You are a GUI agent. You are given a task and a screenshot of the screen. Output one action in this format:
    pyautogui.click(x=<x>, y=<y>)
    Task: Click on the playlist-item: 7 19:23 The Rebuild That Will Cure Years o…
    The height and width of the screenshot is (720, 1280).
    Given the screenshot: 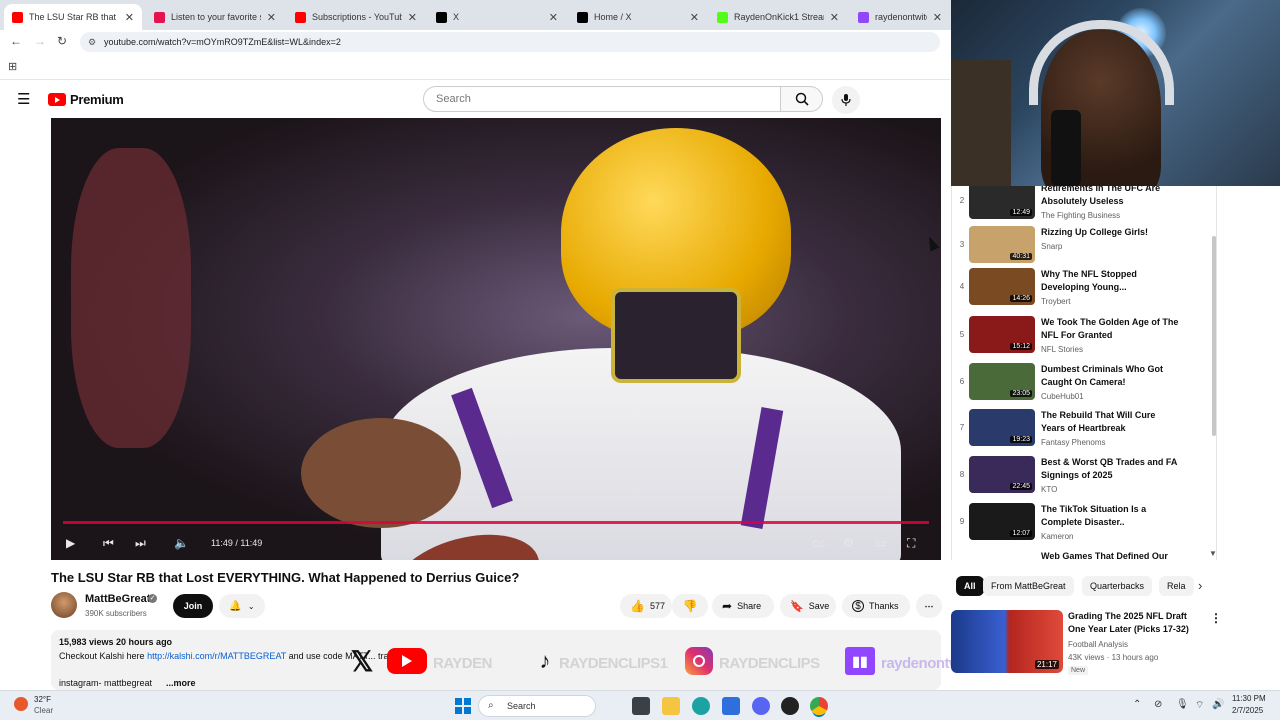 What is the action you would take?
    pyautogui.click(x=1080, y=432)
    